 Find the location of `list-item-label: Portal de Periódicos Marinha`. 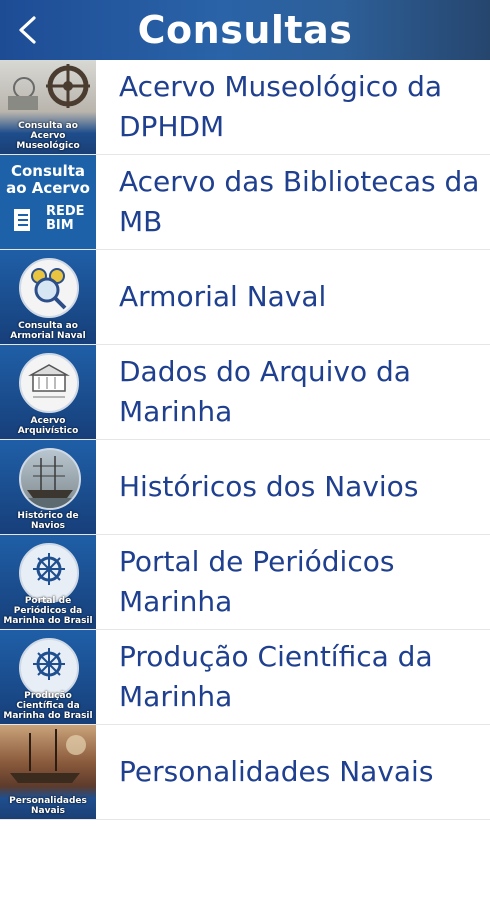

list-item-label: Portal de Periódicos Marinha is located at coordinates (257, 581).